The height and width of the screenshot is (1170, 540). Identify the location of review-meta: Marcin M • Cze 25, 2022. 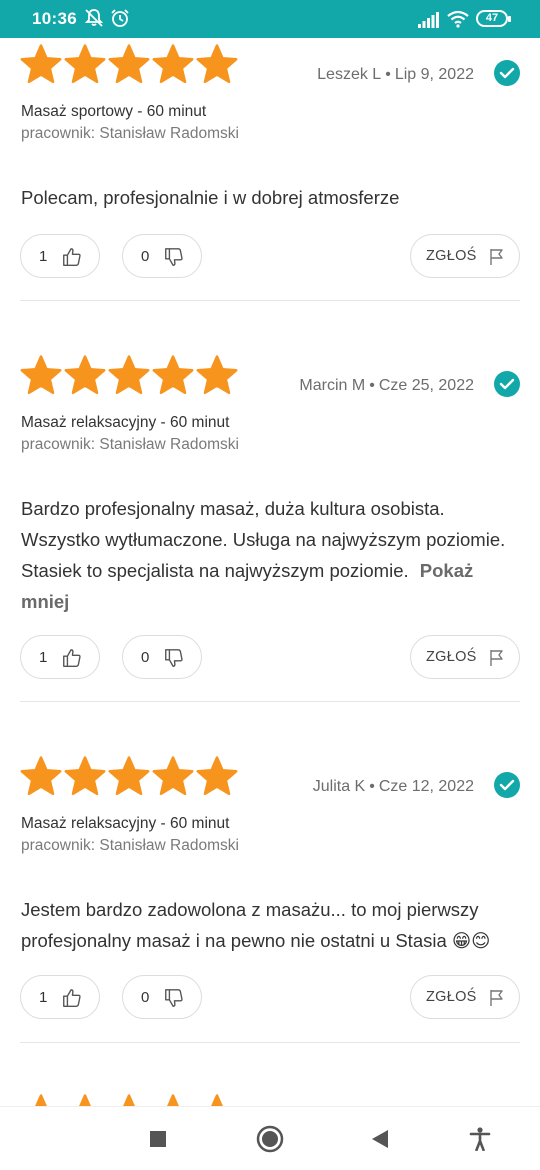
(386, 386).